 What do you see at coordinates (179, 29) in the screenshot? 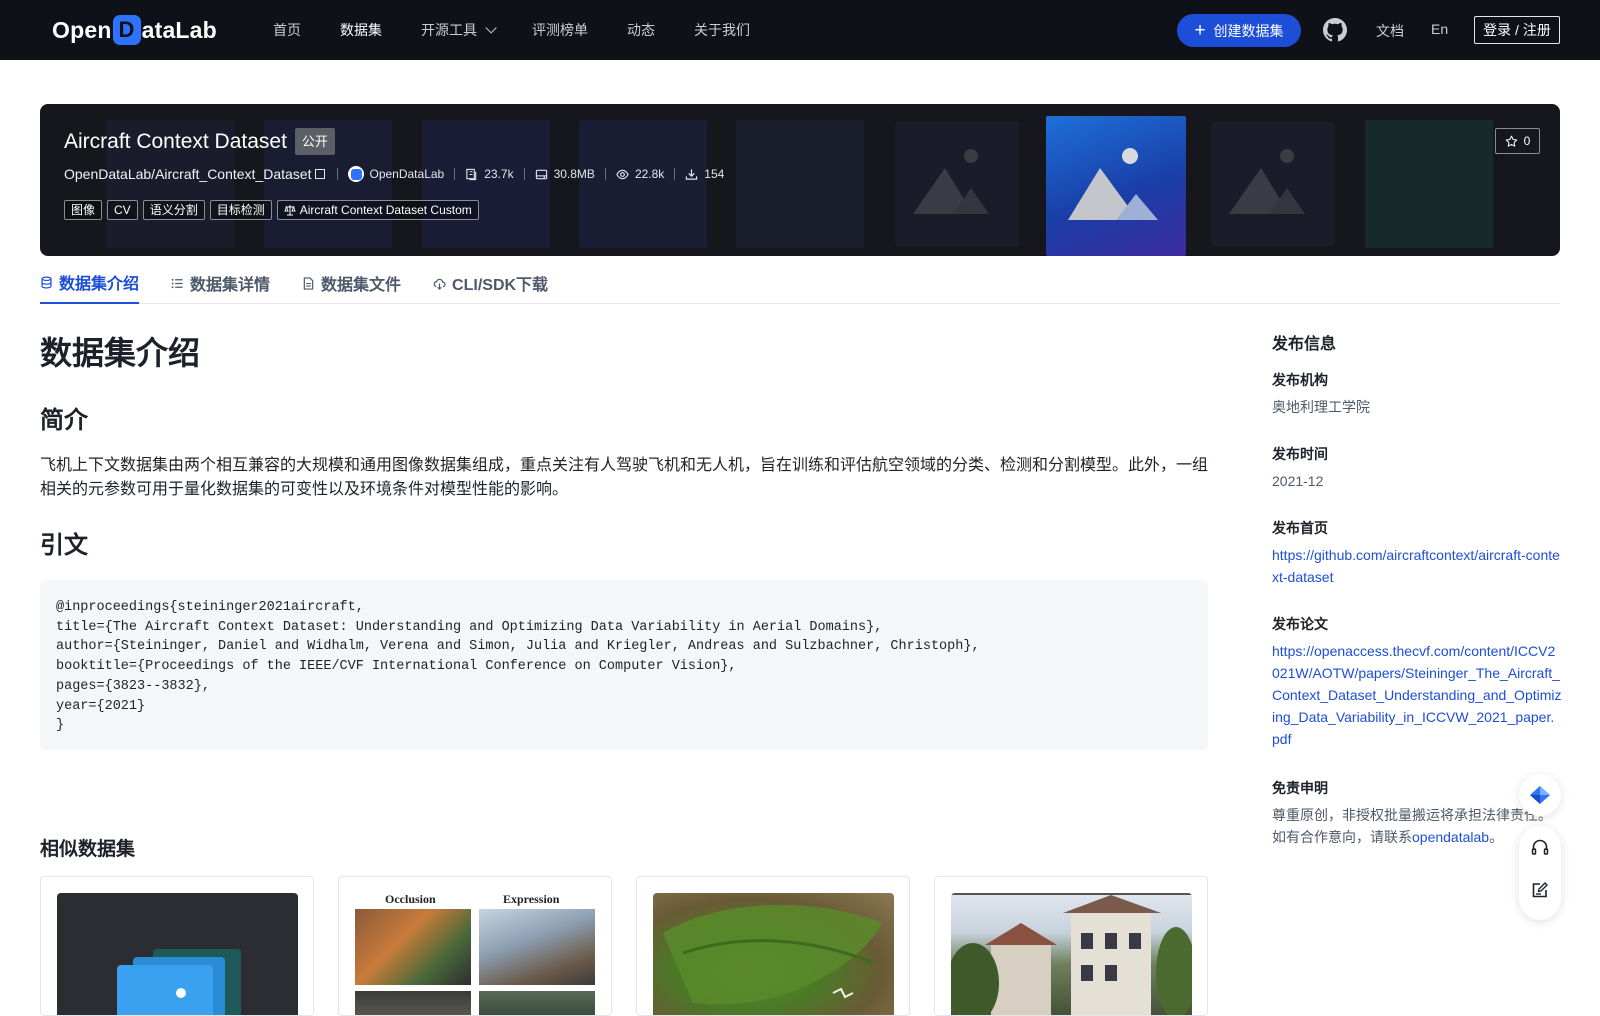
I see `logo-text-atalab: ataLab` at bounding box center [179, 29].